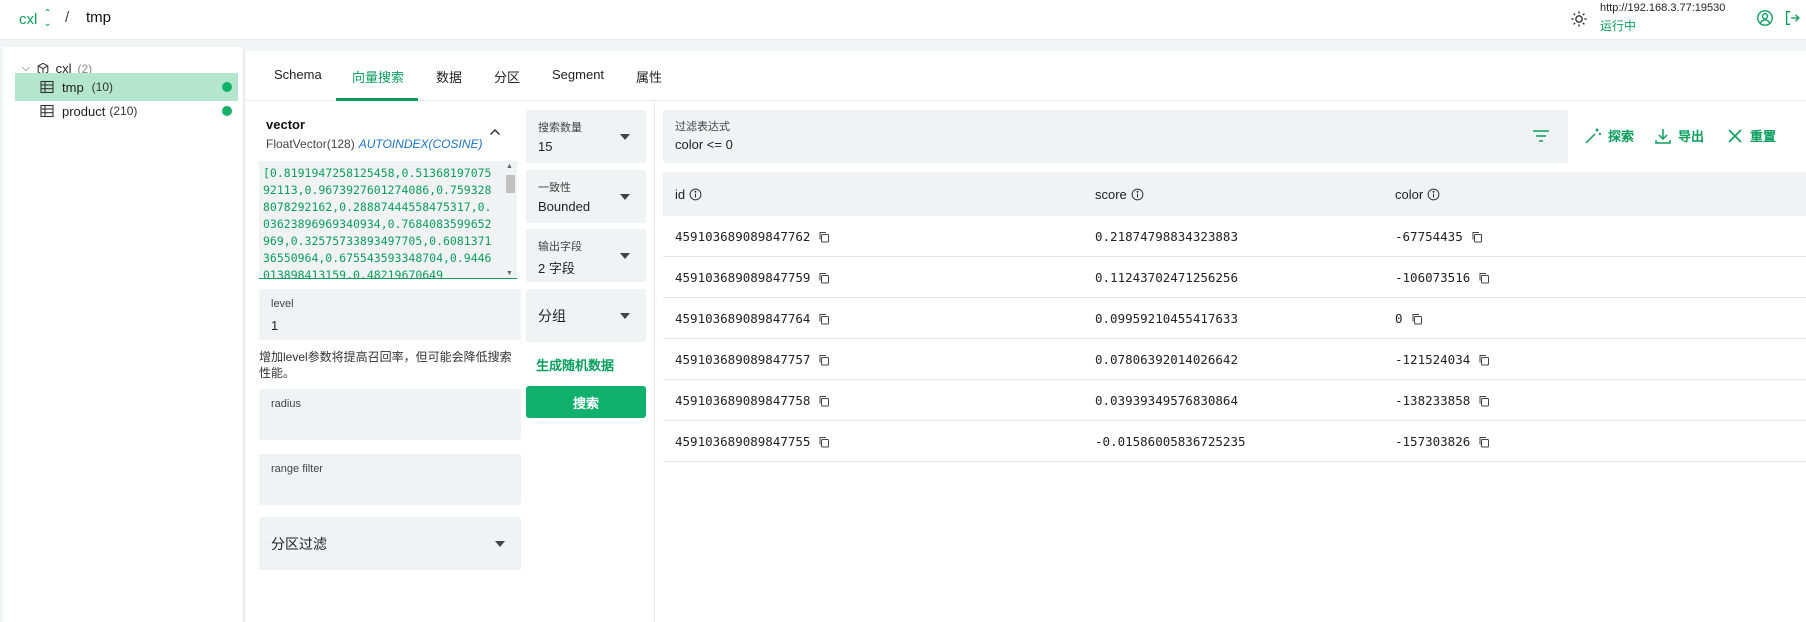  I want to click on user-circle-icon, so click(1765, 18).